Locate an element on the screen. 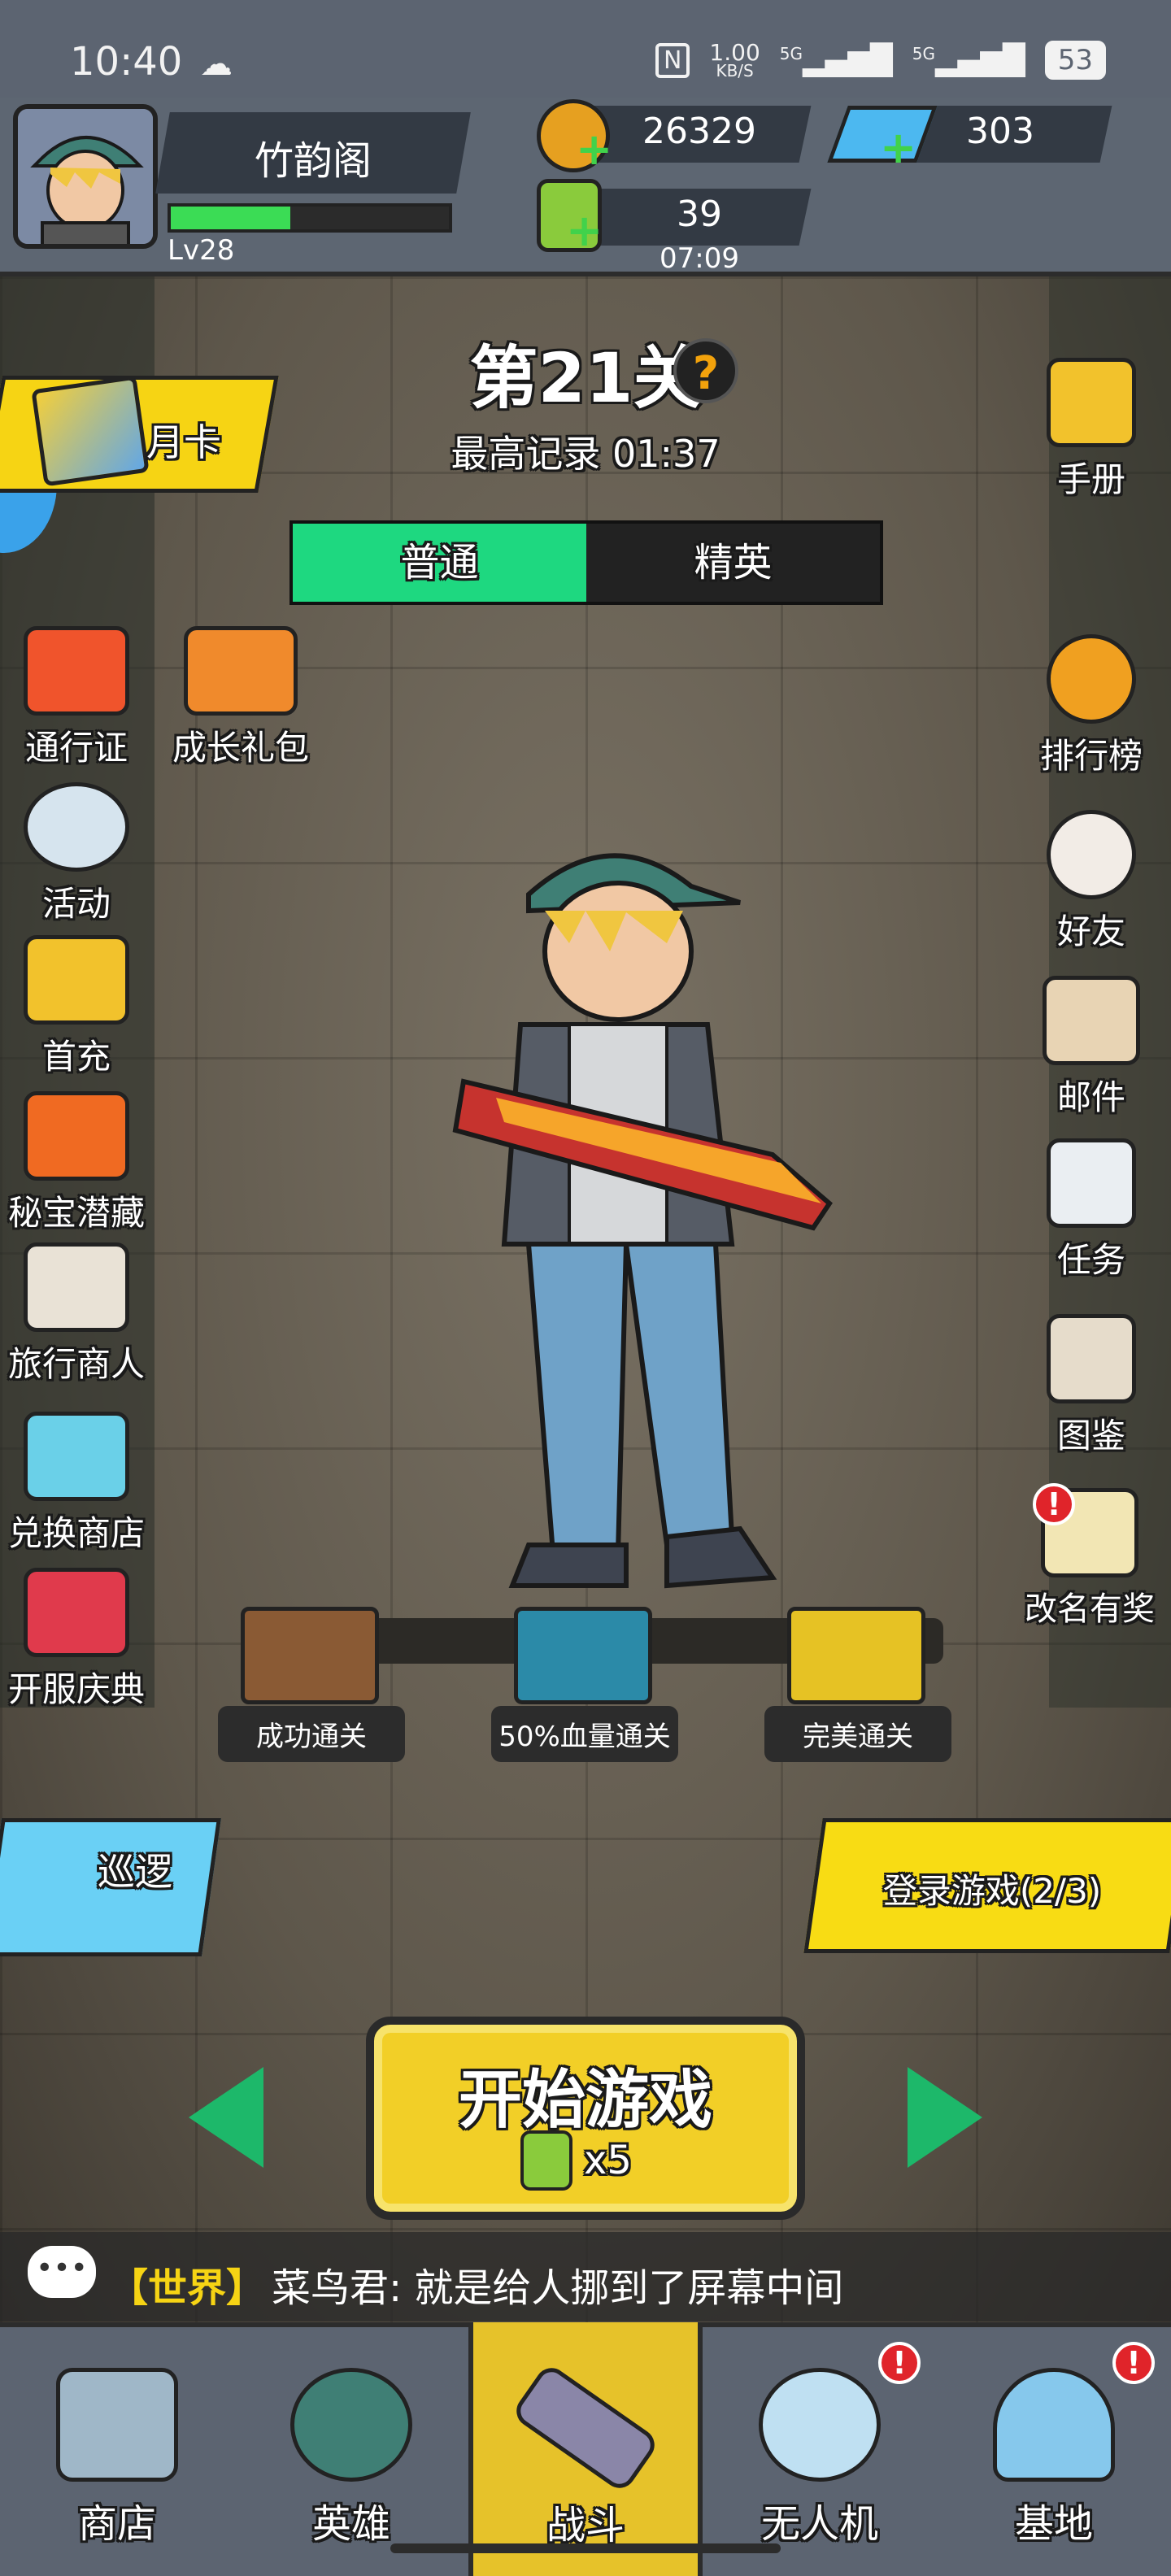 The height and width of the screenshot is (2576, 1171). tasks-label: 任务 is located at coordinates (1091, 1260).